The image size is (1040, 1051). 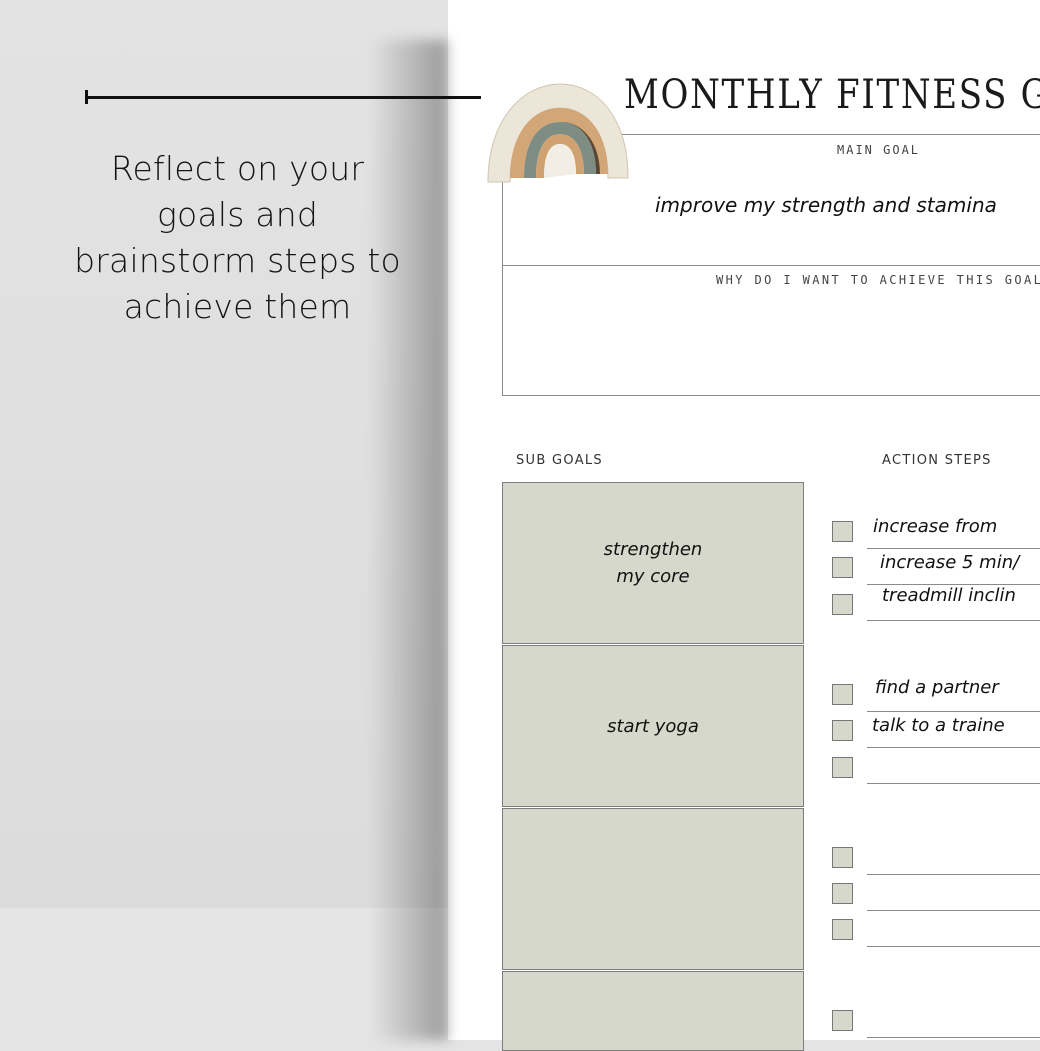 What do you see at coordinates (949, 562) in the screenshot?
I see `step-text: increase 5 min/` at bounding box center [949, 562].